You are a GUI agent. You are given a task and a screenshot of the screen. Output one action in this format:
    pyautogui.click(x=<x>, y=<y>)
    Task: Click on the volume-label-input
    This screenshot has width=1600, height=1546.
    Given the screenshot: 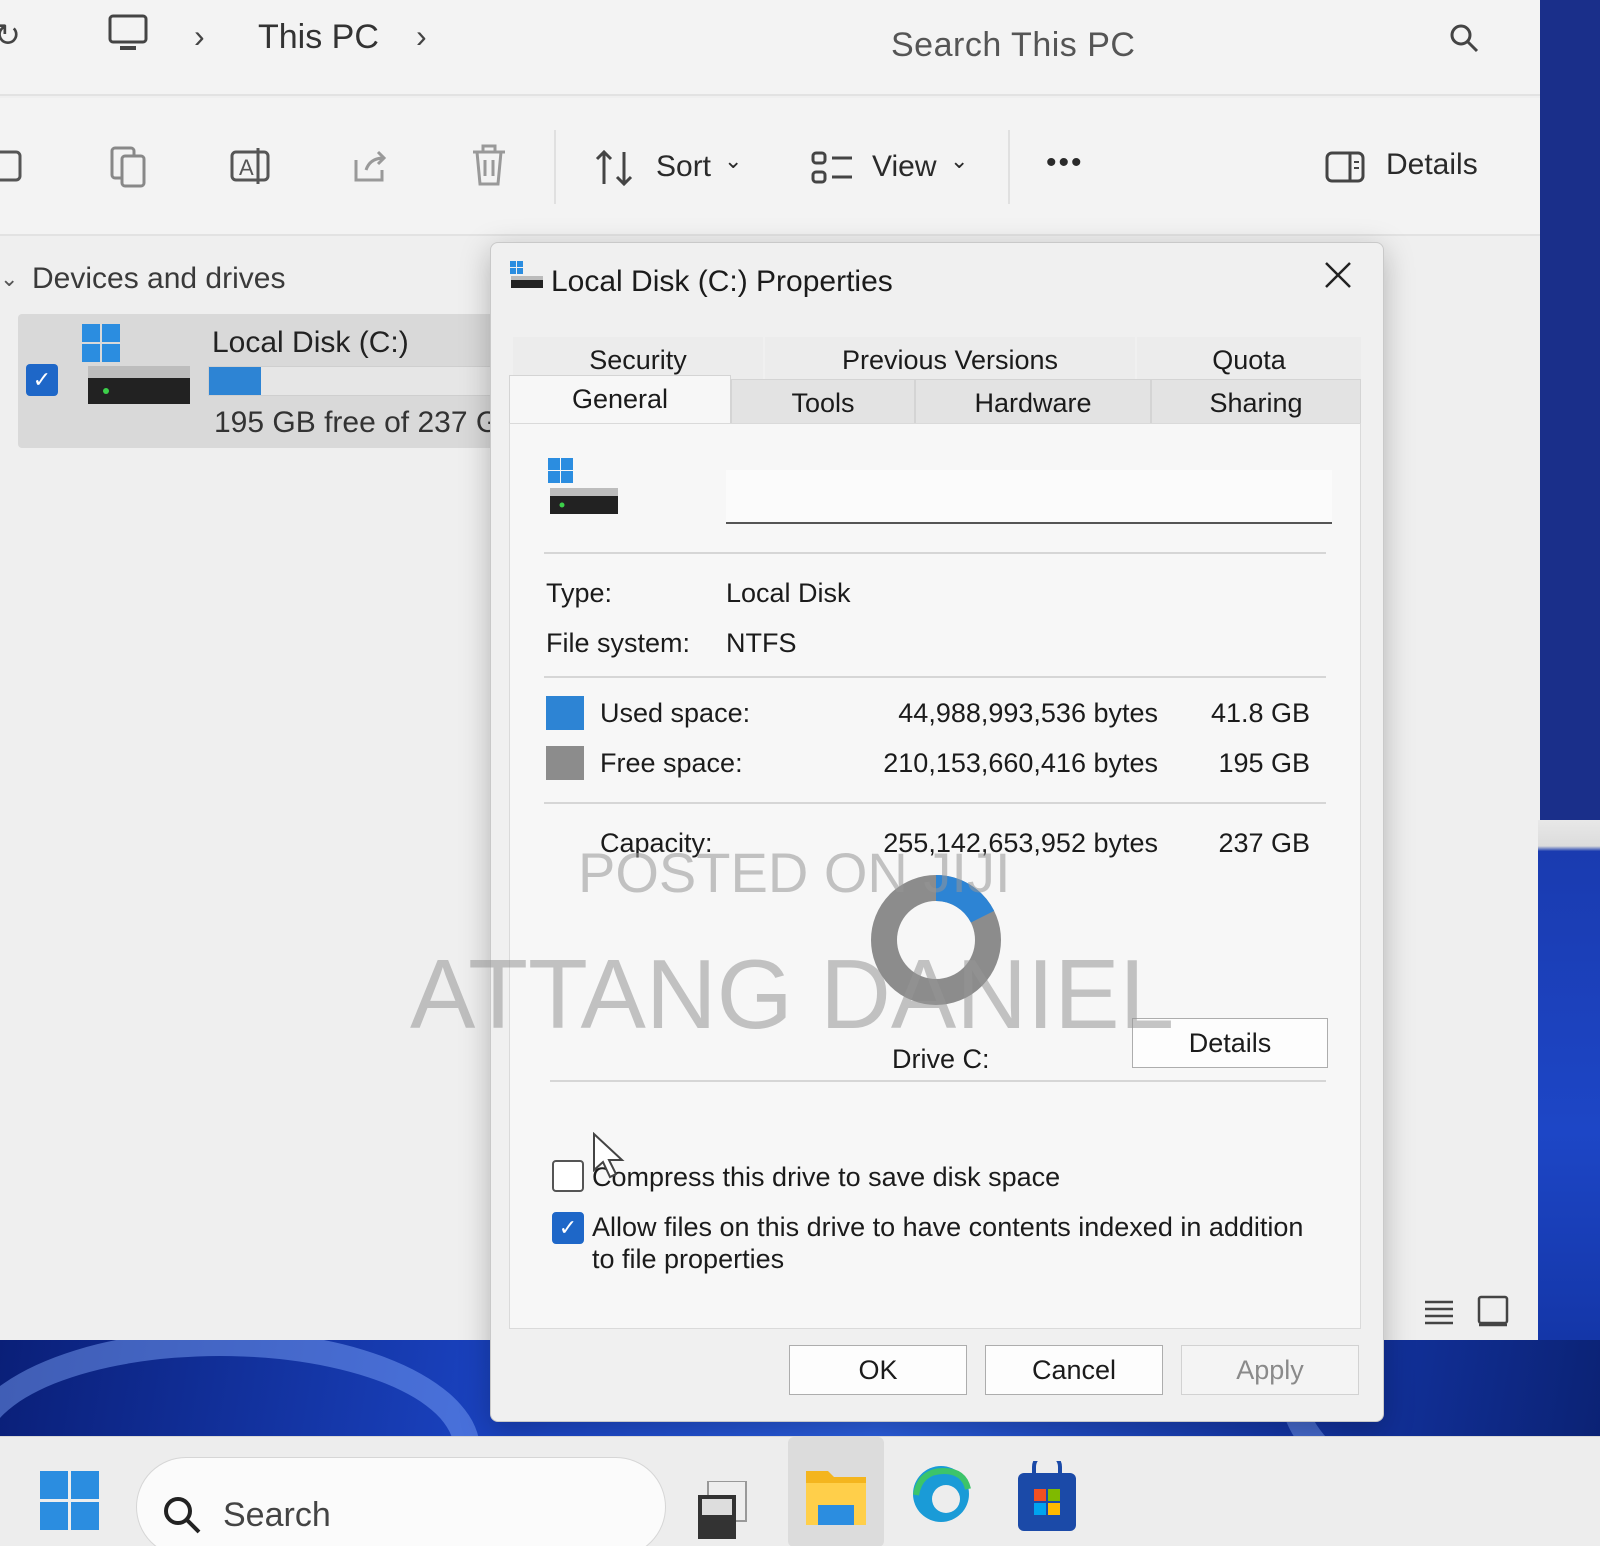 What is the action you would take?
    pyautogui.click(x=1029, y=497)
    